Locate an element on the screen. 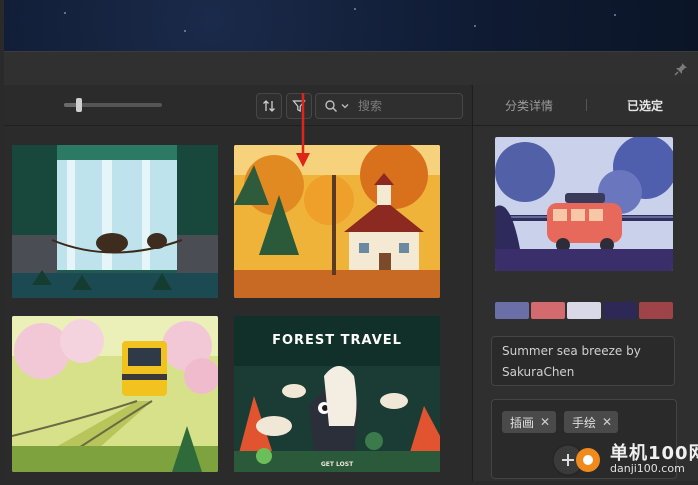  chevron-down-icon is located at coordinates (345, 106).